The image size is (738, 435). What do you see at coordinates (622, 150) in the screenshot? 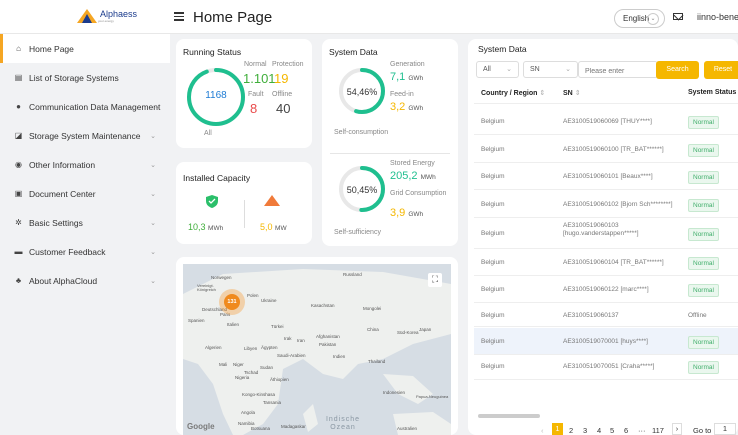
I see `cell-sn: AE3100519060100 [TR_BAT******]` at bounding box center [622, 150].